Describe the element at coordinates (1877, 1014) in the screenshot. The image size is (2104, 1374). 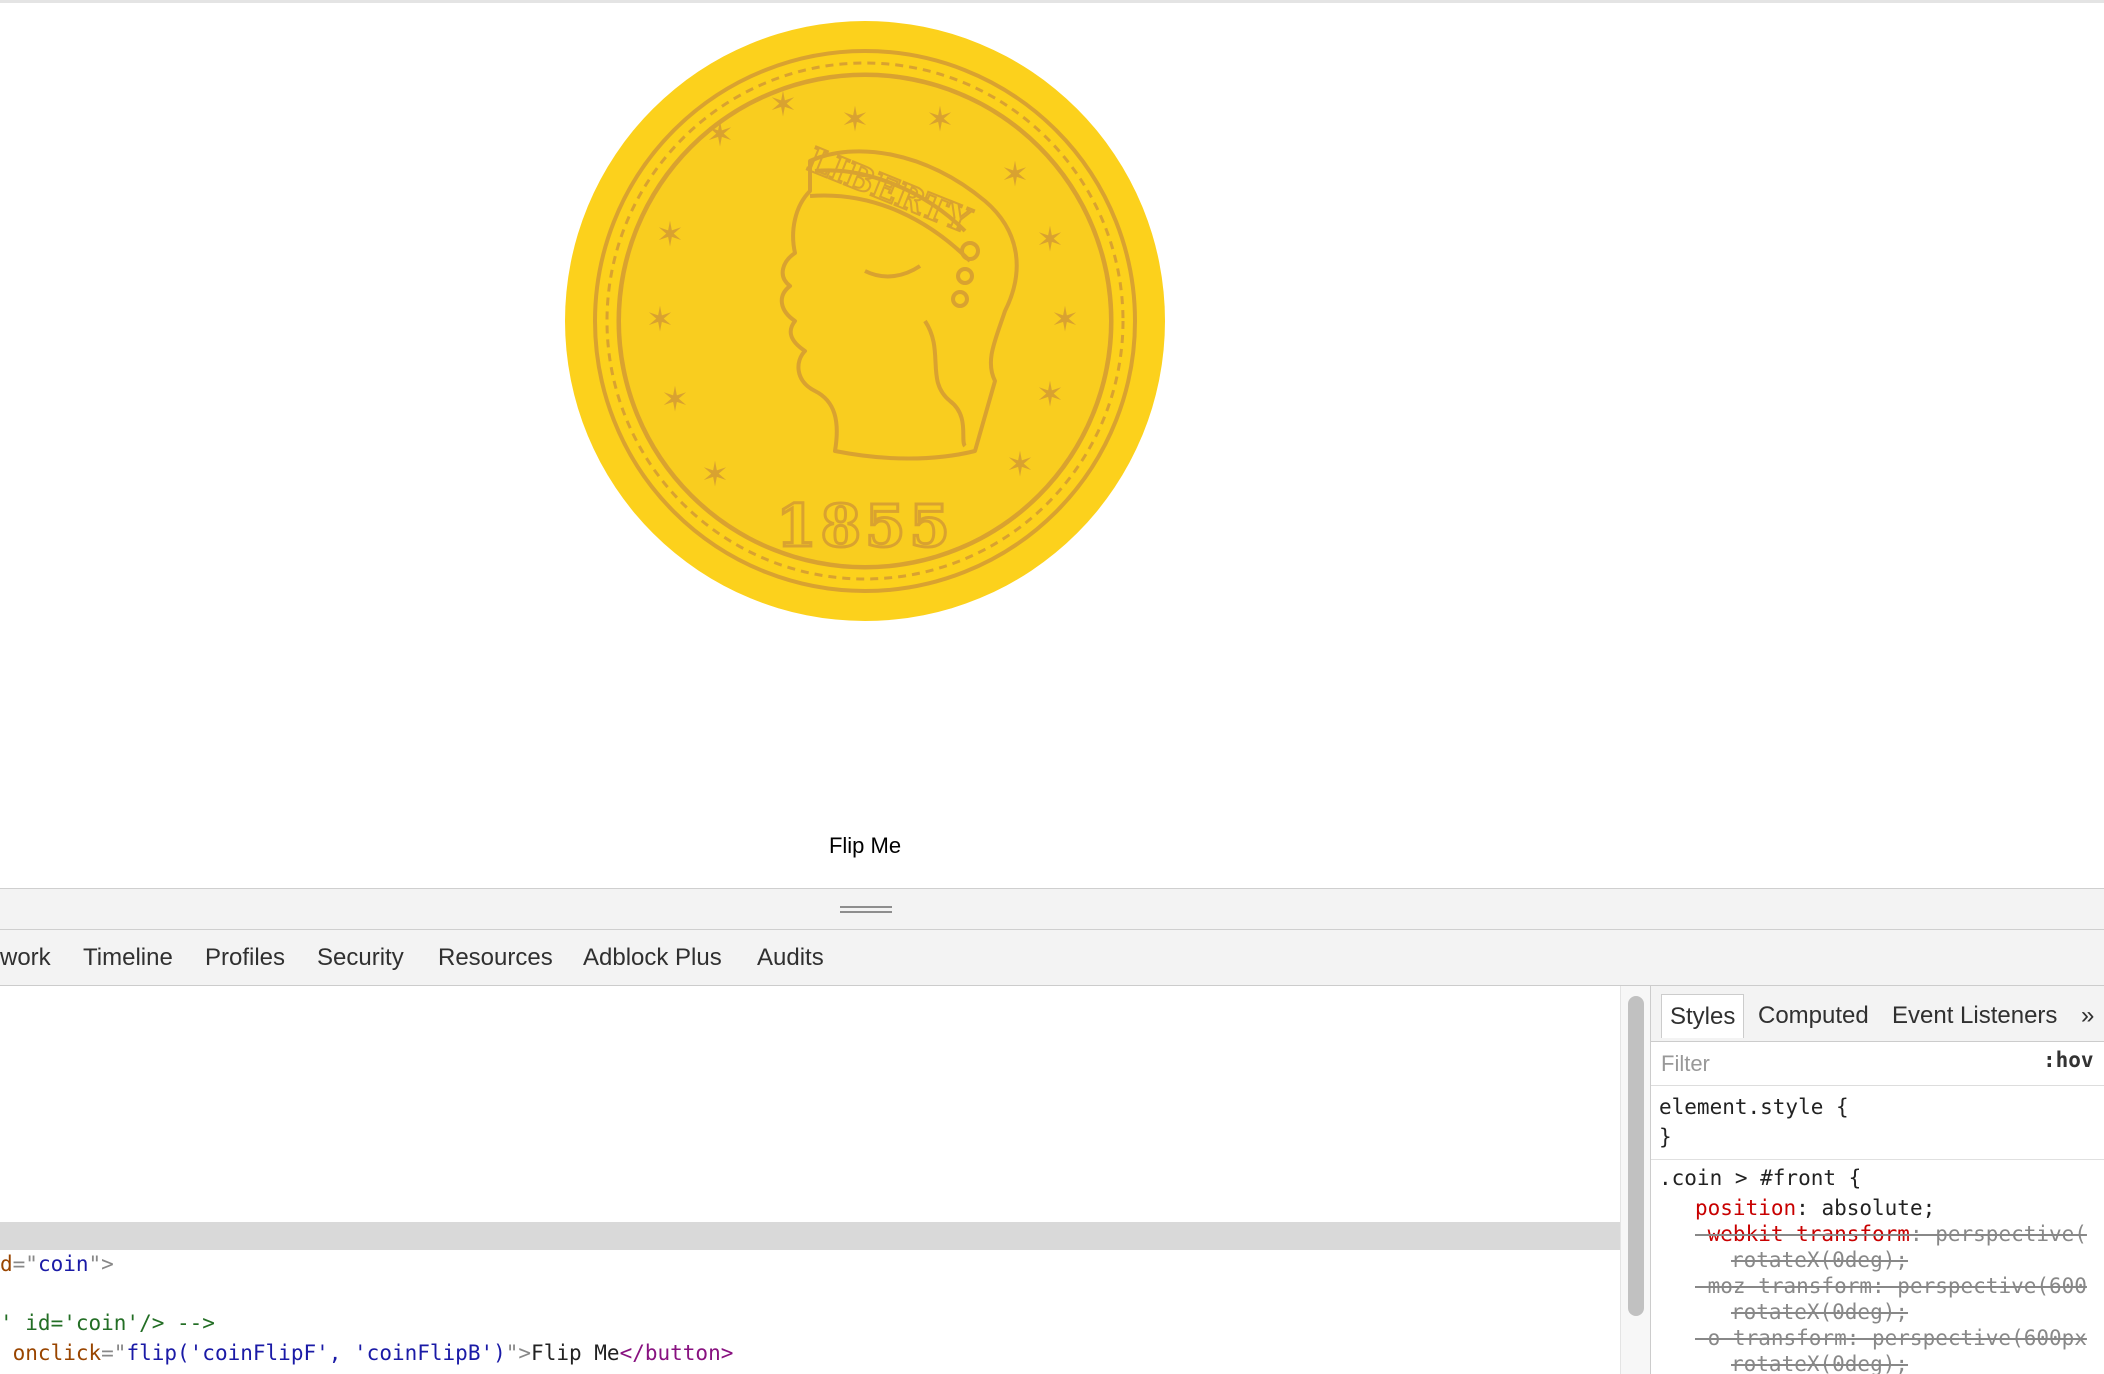
I see `sidebar-tab-strip: Styles Computed Event Listeners »` at that location.